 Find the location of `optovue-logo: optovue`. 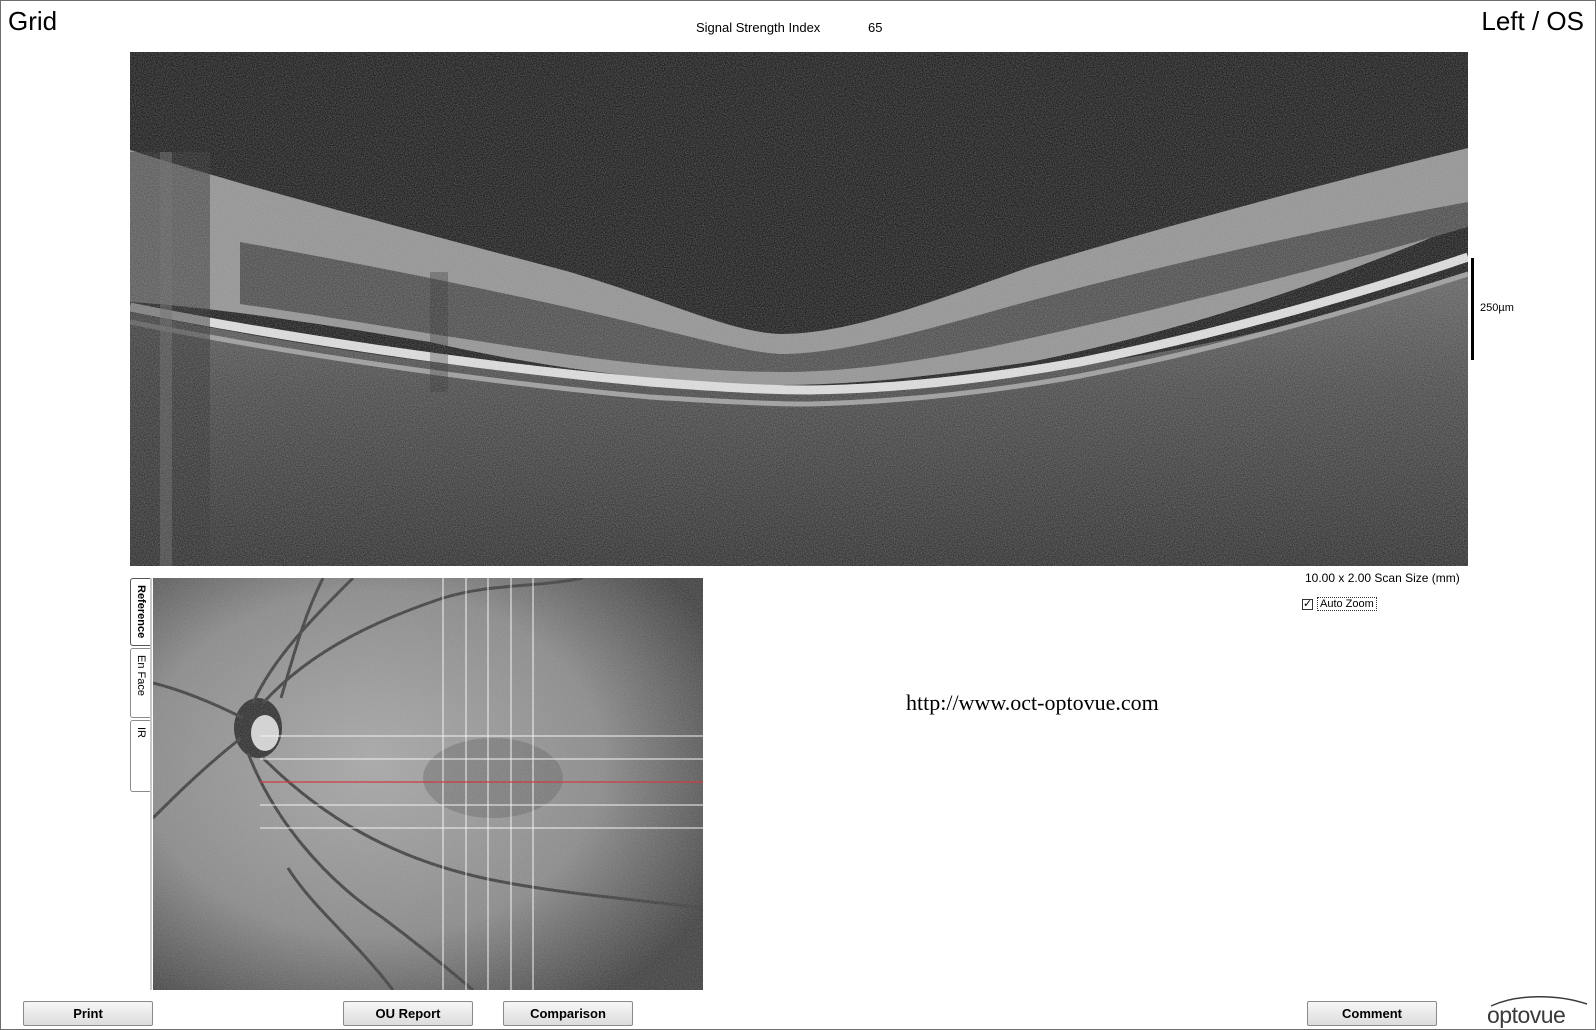

optovue-logo: optovue is located at coordinates (1539, 1011).